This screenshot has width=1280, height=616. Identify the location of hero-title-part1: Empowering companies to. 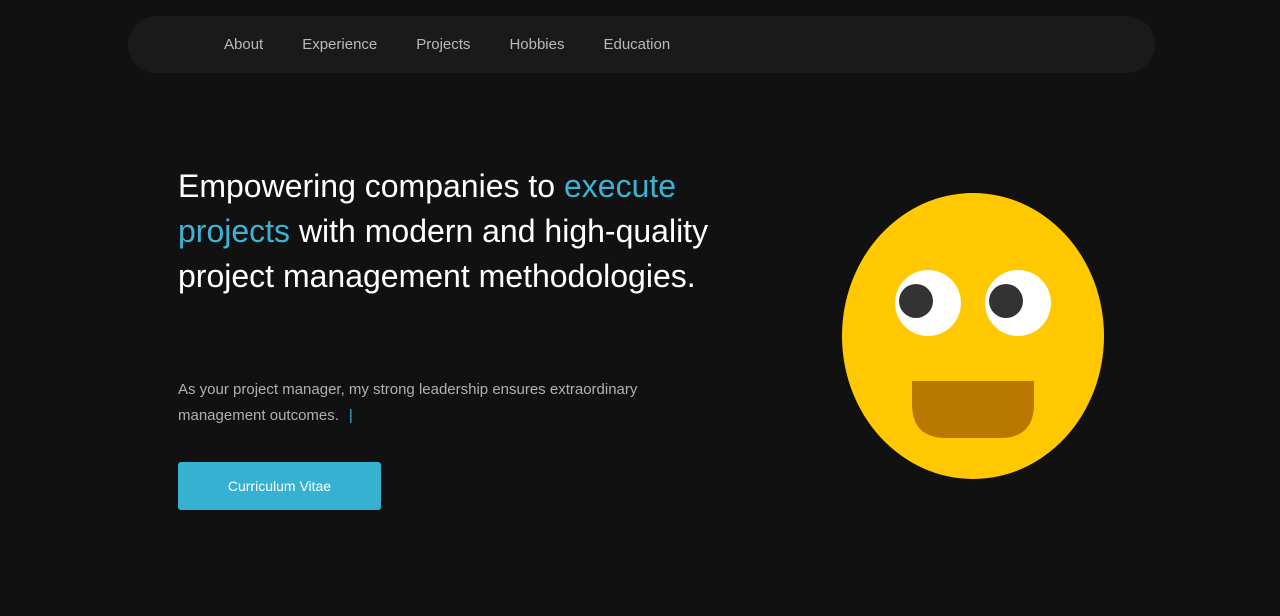
(371, 186).